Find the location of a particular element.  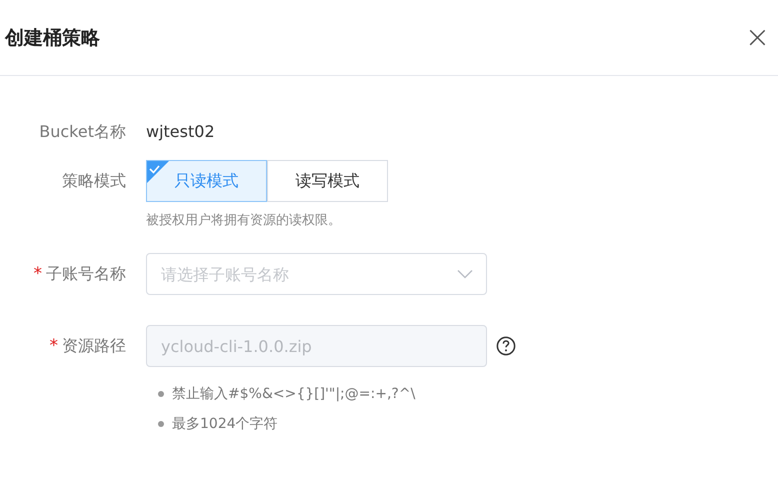

hint-text: 被授权用户将拥有资源的读权限。 is located at coordinates (244, 220).